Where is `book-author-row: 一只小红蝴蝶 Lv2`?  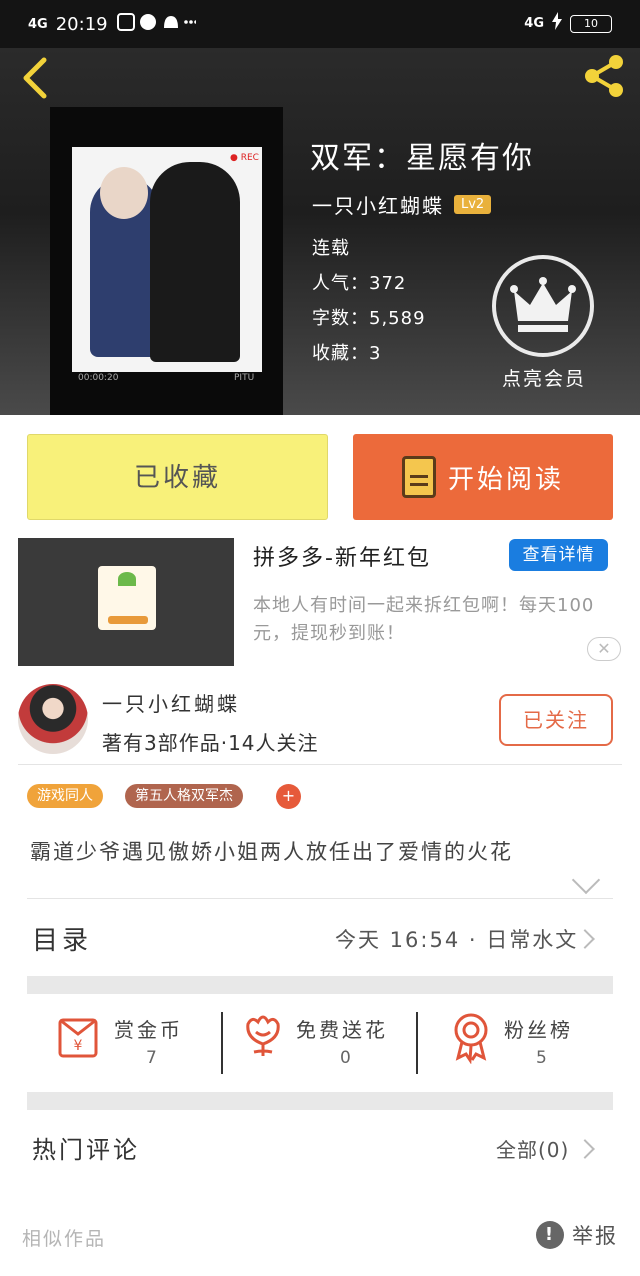
book-author-row: 一只小红蝴蝶 Lv2 is located at coordinates (402, 204).